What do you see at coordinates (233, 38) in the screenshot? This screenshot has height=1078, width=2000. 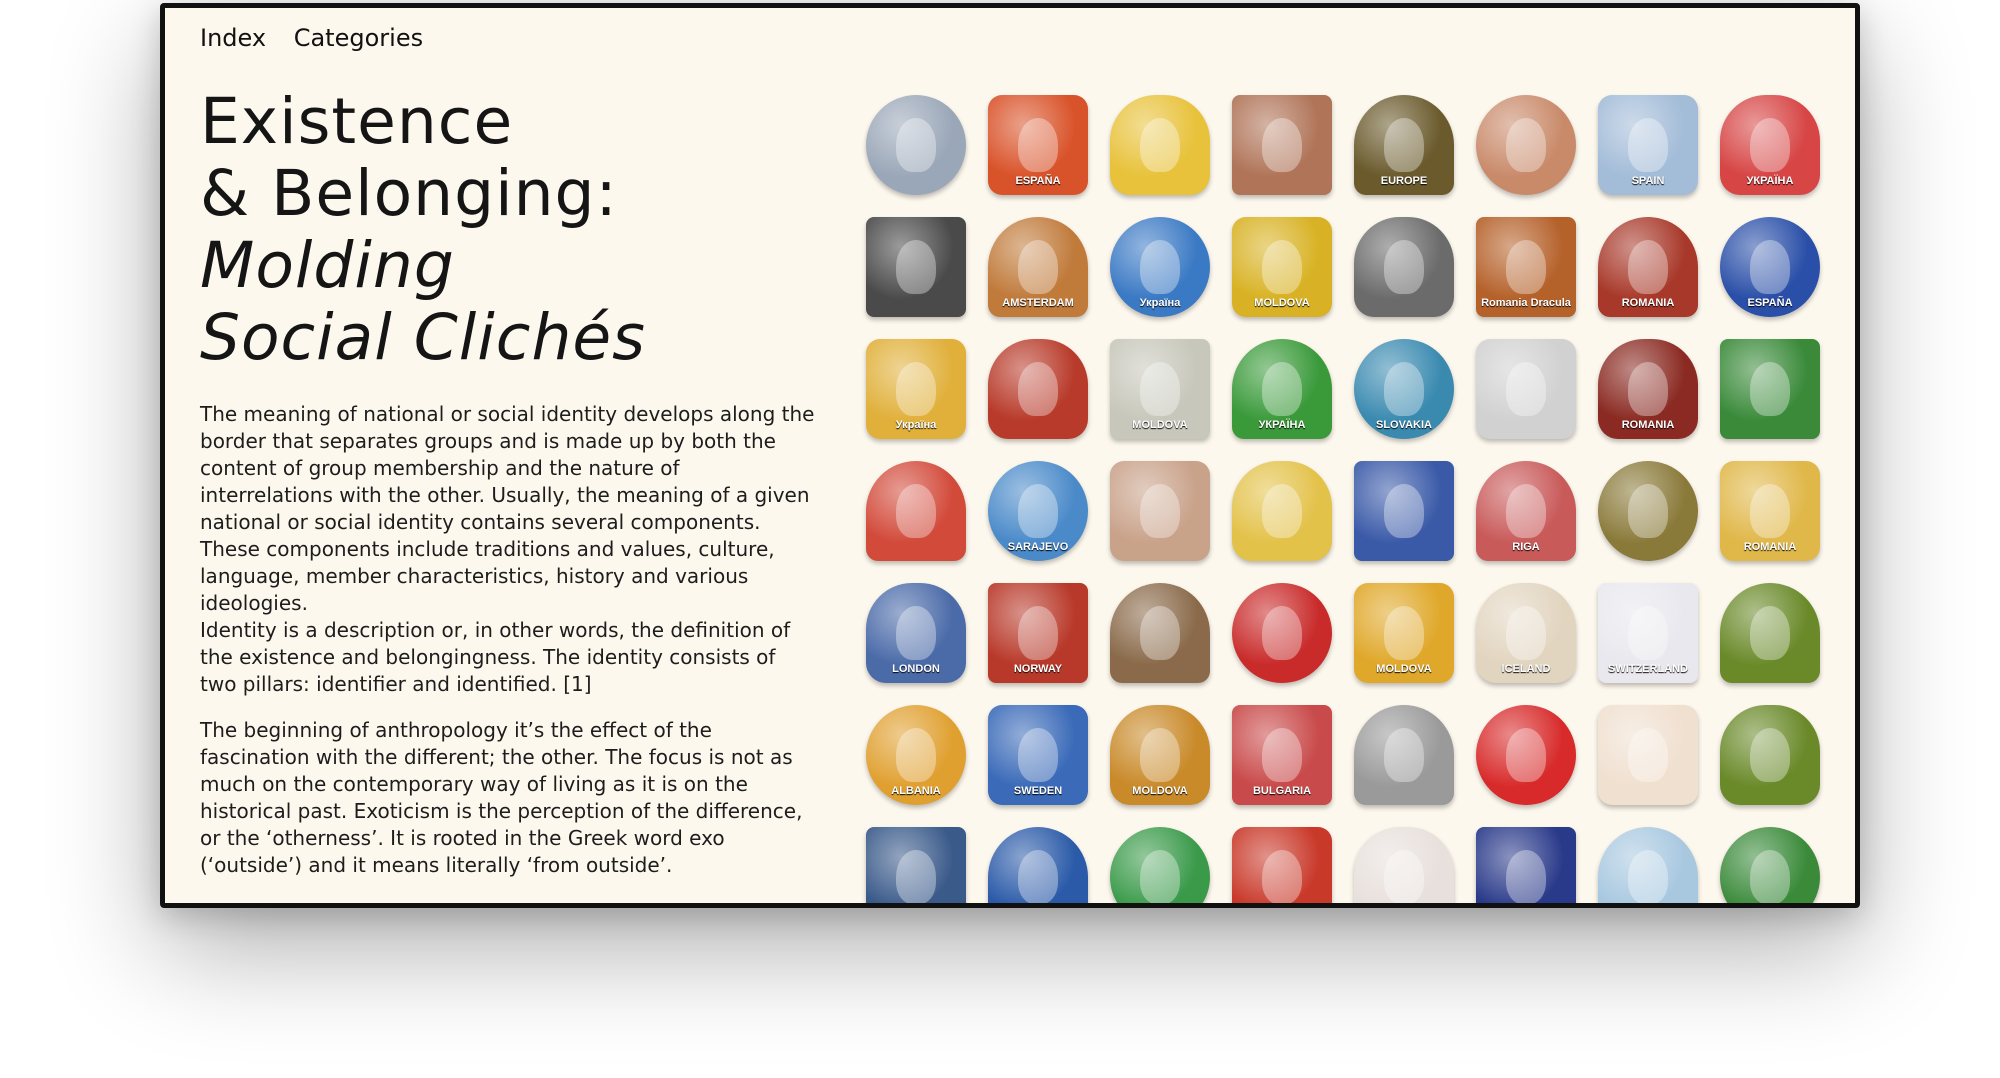 I see `nav-index-link: Index` at bounding box center [233, 38].